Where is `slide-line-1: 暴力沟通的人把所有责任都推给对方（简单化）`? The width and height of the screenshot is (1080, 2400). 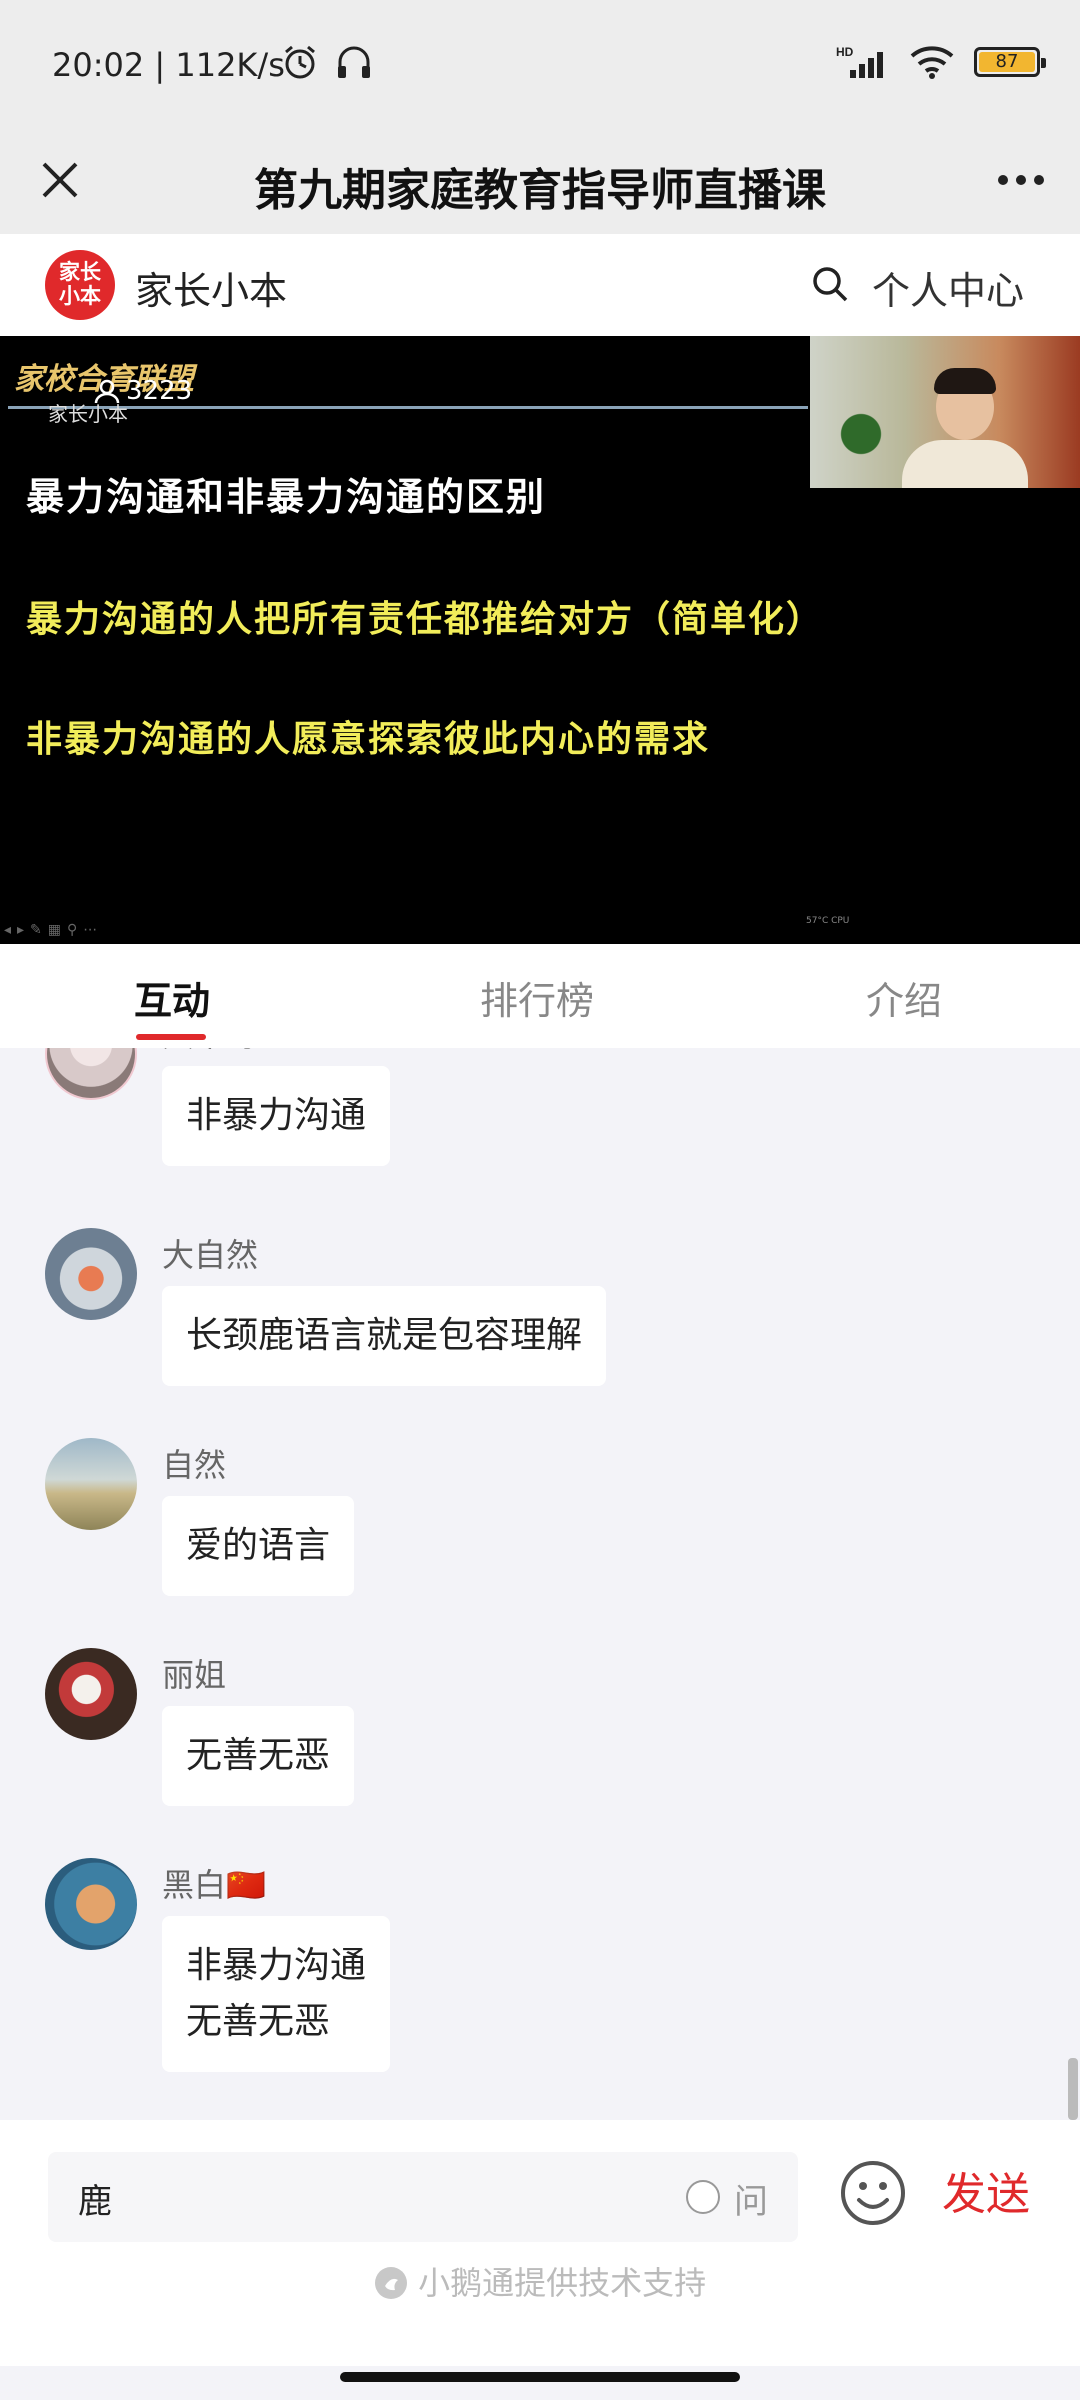 slide-line-1: 暴力沟通的人把所有责任都推给对方（简单化） is located at coordinates (425, 619).